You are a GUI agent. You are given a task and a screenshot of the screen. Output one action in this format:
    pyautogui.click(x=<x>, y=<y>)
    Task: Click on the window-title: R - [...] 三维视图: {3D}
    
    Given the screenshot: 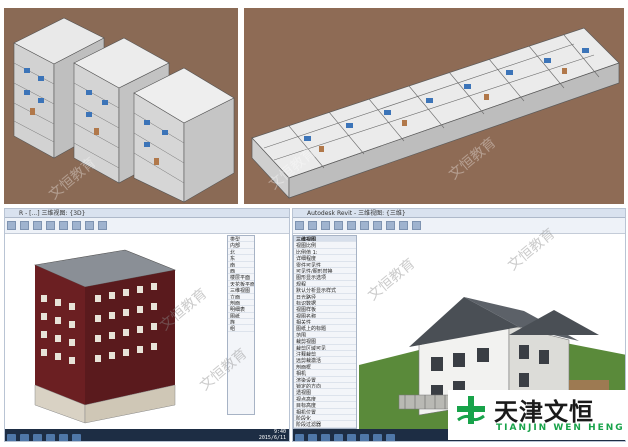 What is the action you would take?
    pyautogui.click(x=147, y=213)
    